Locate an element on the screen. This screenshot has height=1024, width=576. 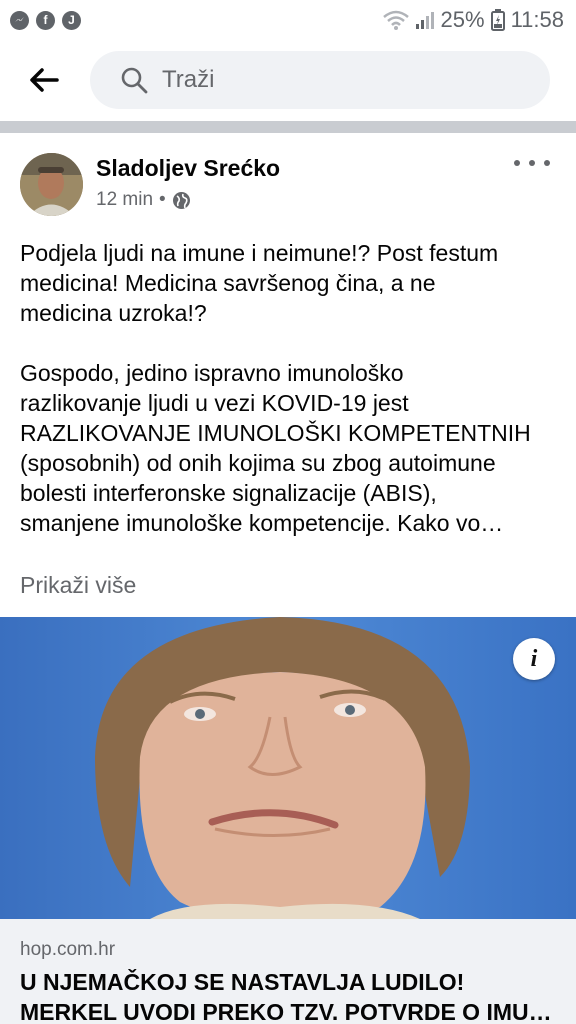
battery-percent: 25% is located at coordinates (462, 19).